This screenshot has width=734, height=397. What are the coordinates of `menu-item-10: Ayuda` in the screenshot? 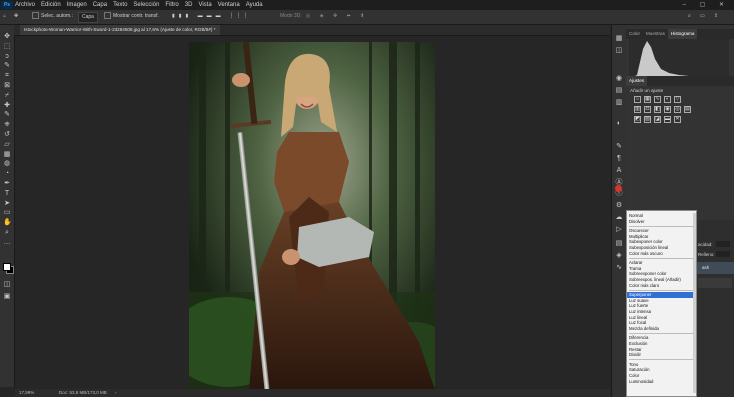 It's located at (254, 5).